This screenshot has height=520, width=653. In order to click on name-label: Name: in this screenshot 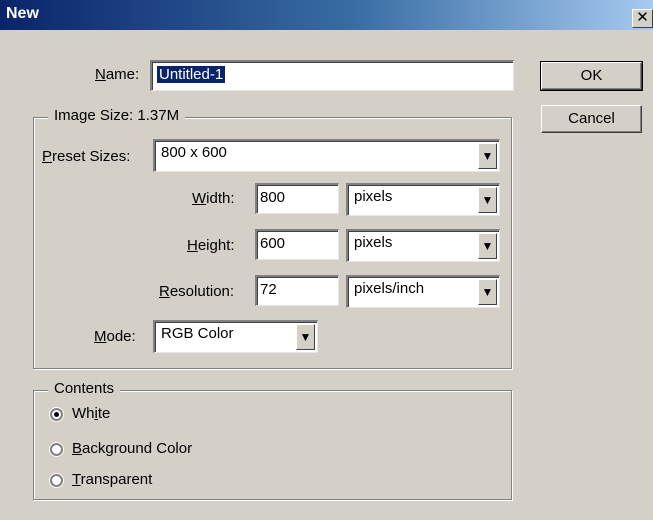, I will do `click(117, 74)`.